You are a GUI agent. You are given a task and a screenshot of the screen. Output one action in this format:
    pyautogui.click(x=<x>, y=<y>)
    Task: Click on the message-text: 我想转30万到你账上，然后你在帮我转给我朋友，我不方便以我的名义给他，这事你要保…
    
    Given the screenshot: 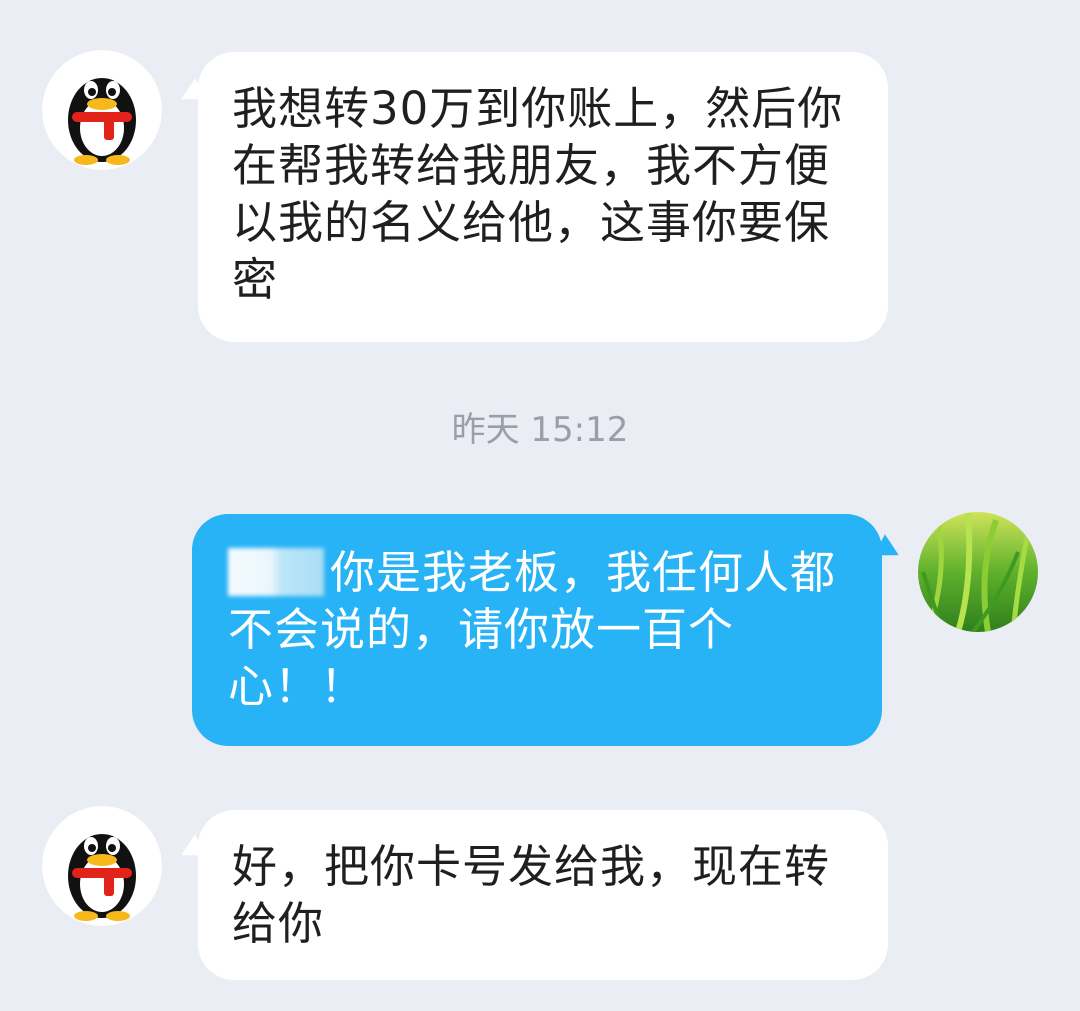 What is the action you would take?
    pyautogui.click(x=538, y=194)
    